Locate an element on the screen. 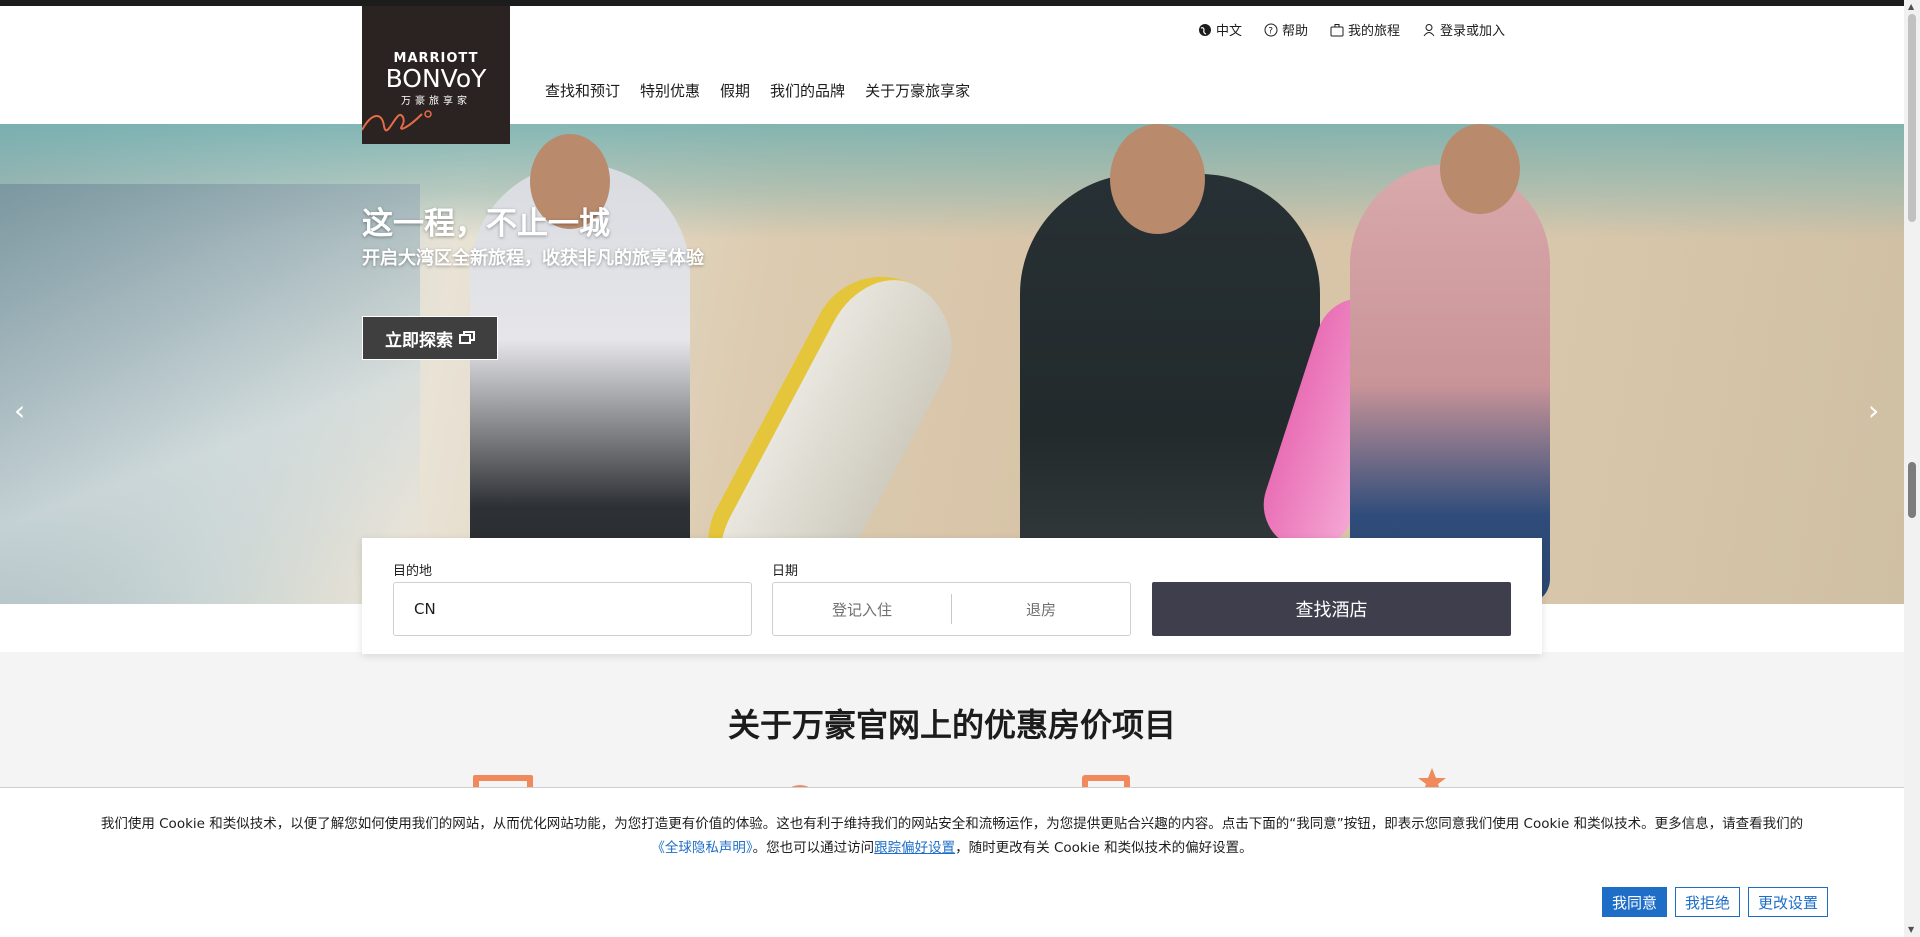 The height and width of the screenshot is (937, 1920). hero-subtitle: 开启大湾区全新旅程，收获非凡的旅享体验 is located at coordinates (533, 258).